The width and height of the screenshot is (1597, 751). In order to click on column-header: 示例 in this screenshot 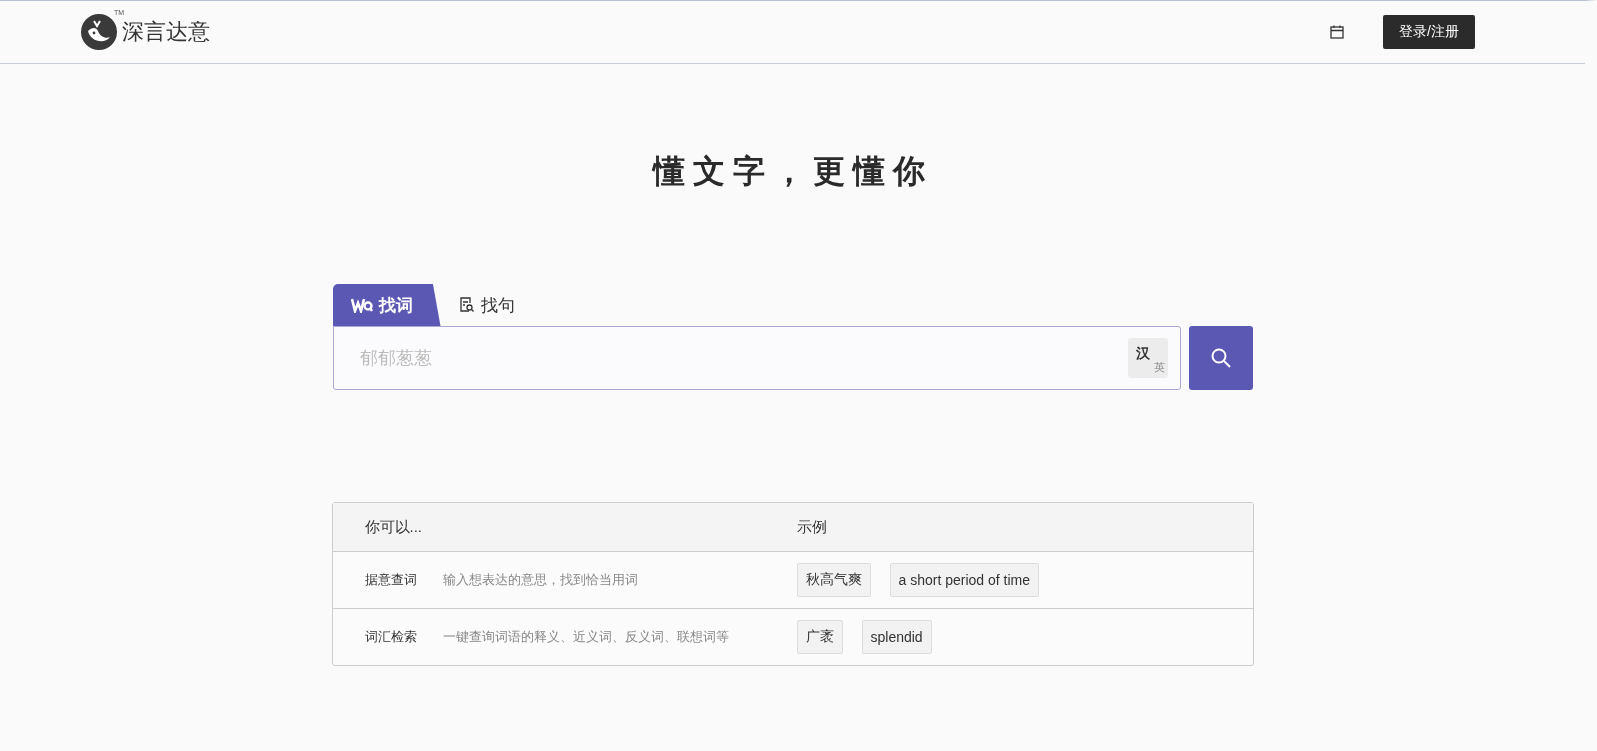, I will do `click(811, 527)`.